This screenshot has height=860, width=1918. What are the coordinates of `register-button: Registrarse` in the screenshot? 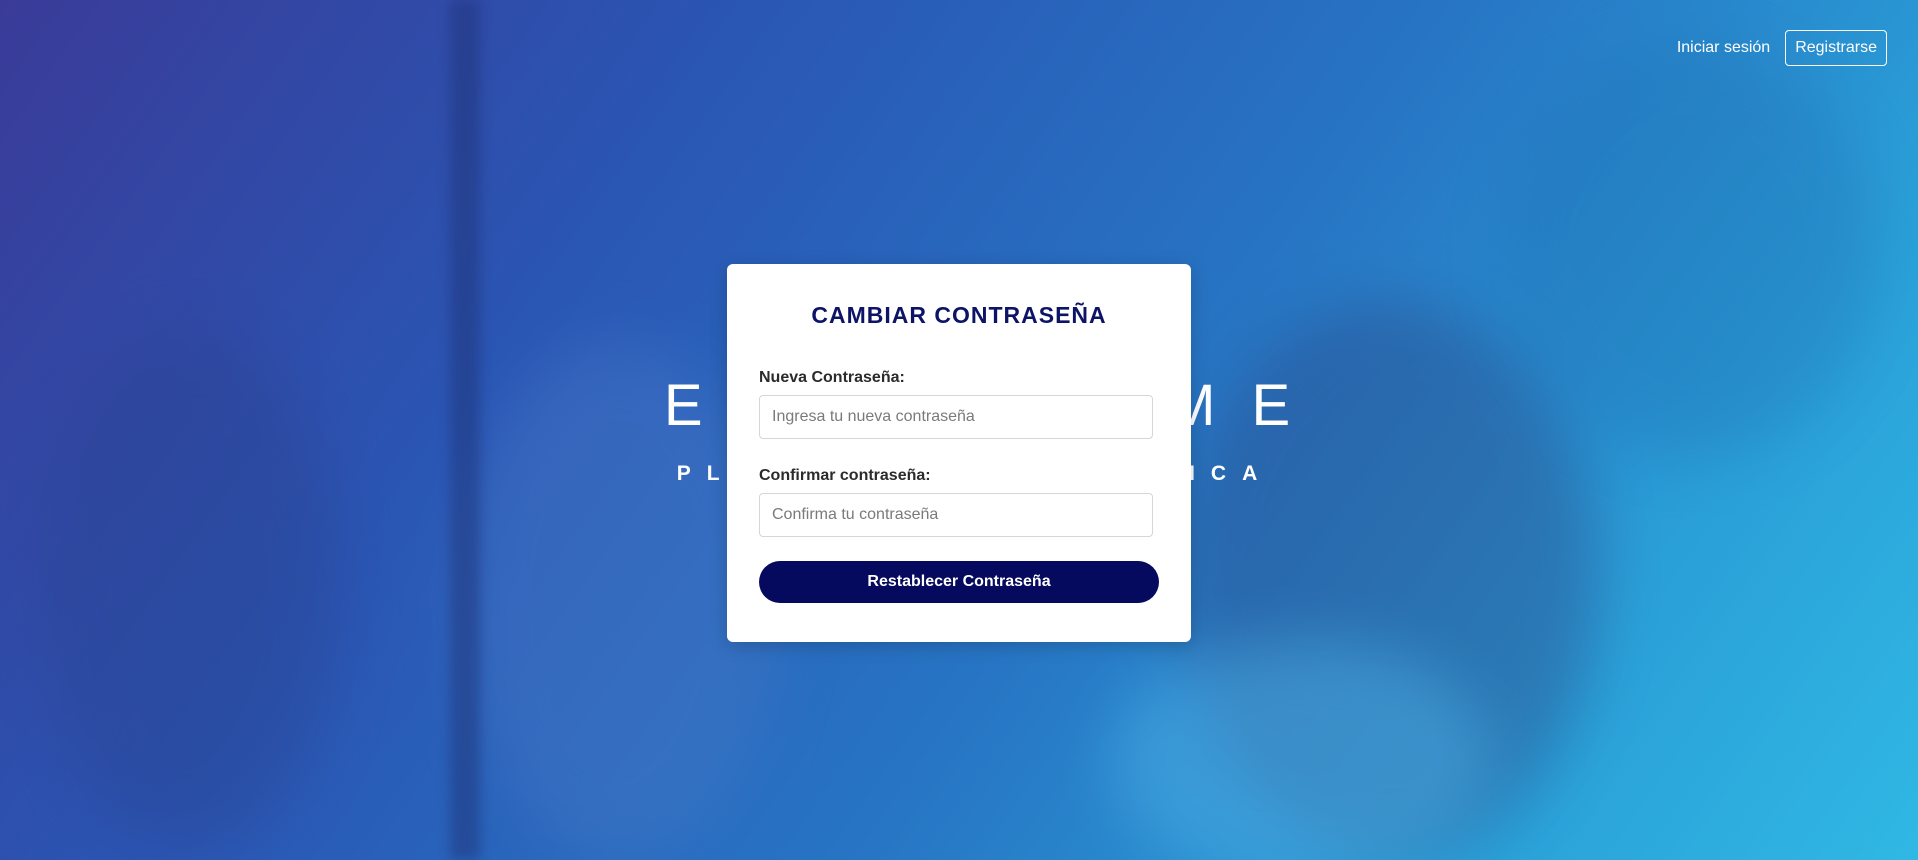 It's located at (1836, 48).